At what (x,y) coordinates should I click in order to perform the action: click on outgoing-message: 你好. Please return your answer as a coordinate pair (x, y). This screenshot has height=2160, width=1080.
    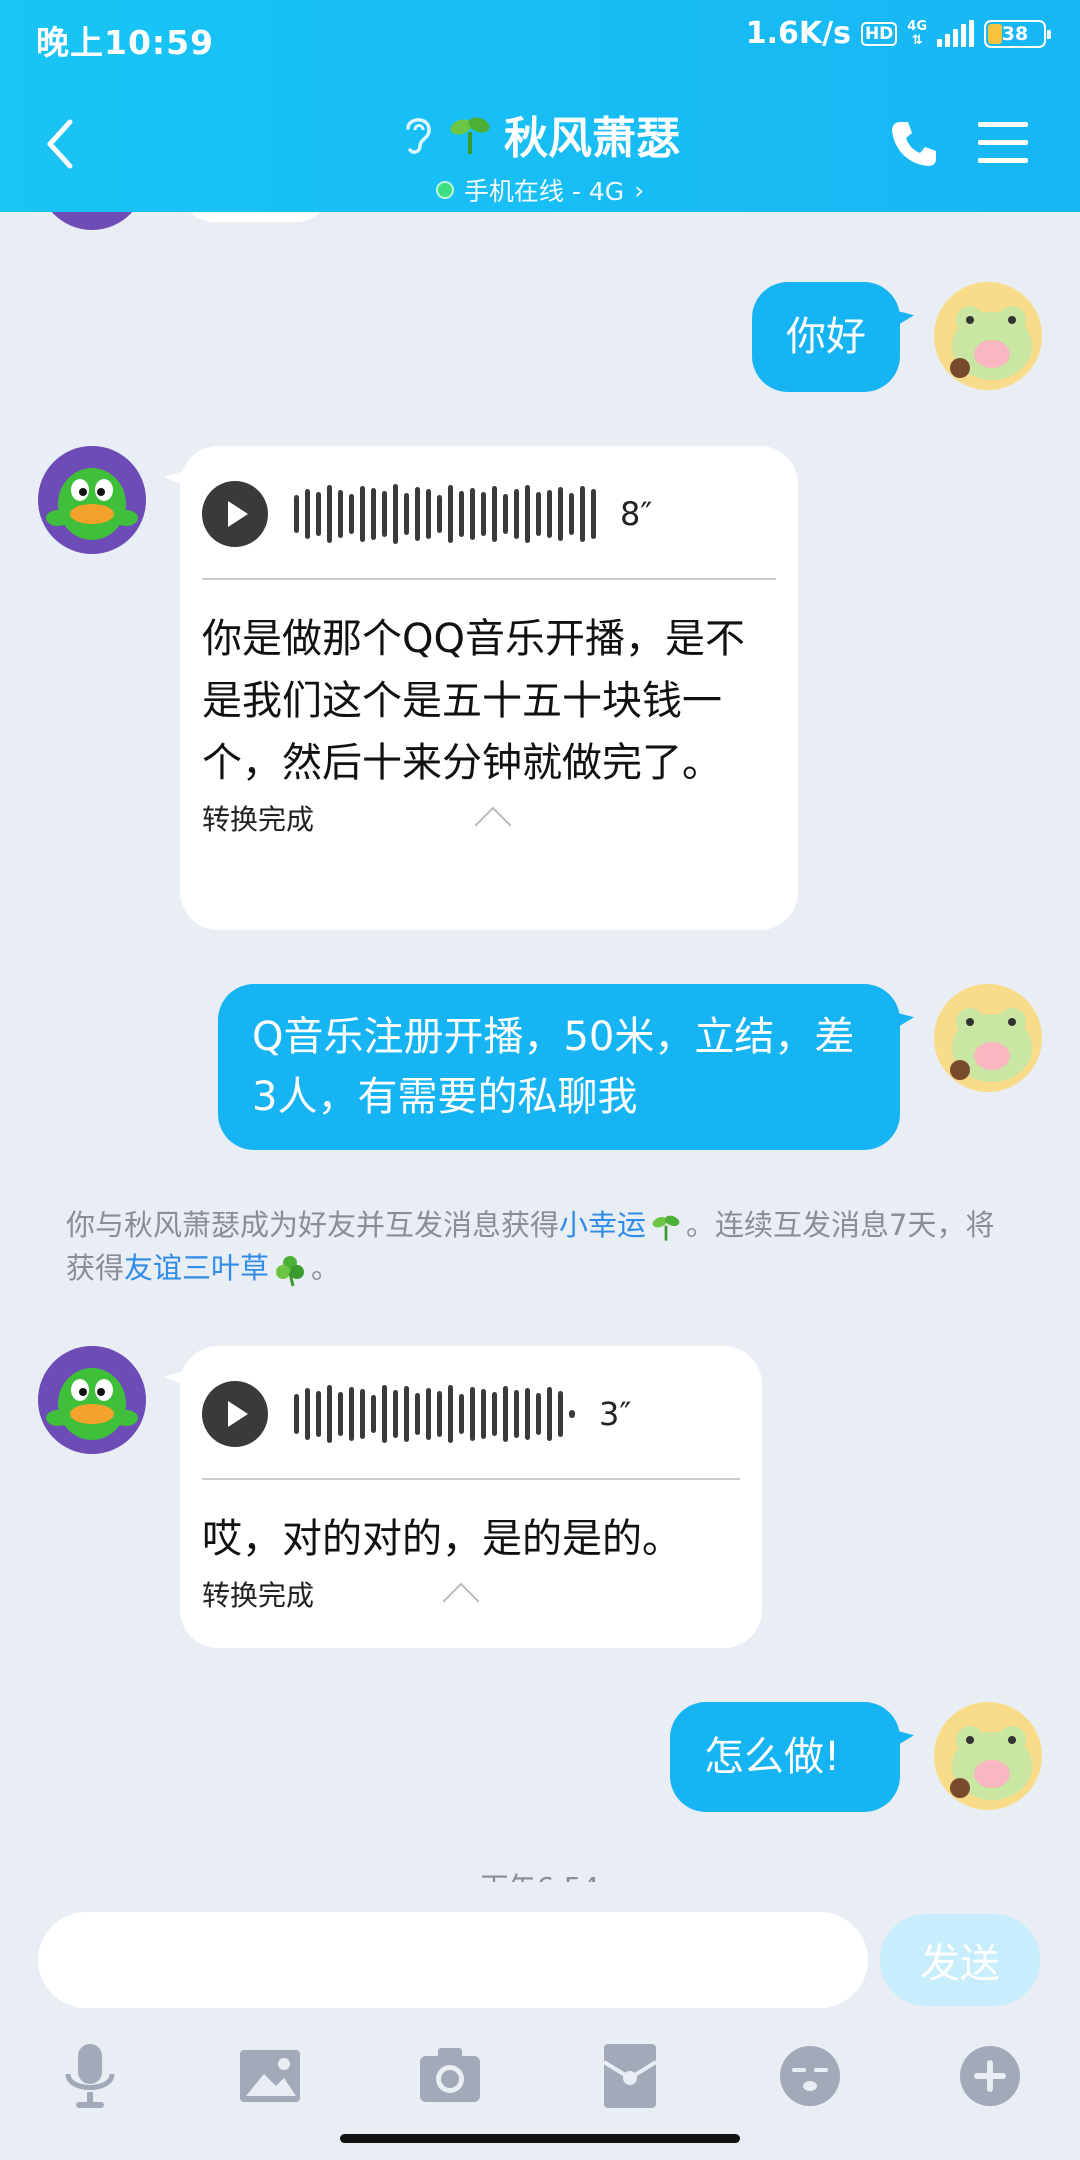
    Looking at the image, I should click on (826, 337).